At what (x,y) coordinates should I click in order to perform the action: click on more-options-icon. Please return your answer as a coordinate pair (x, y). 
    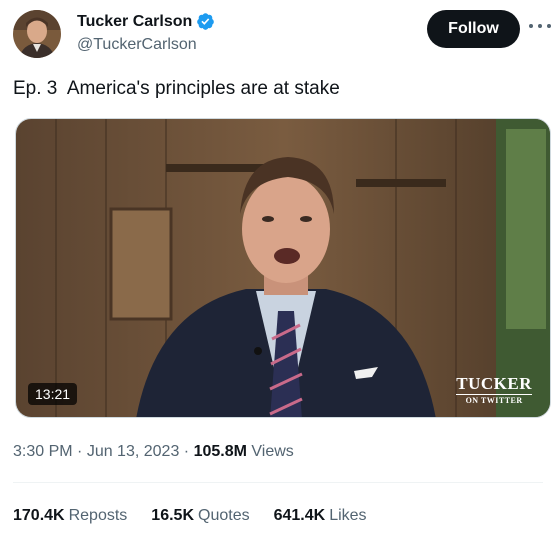
    Looking at the image, I should click on (540, 26).